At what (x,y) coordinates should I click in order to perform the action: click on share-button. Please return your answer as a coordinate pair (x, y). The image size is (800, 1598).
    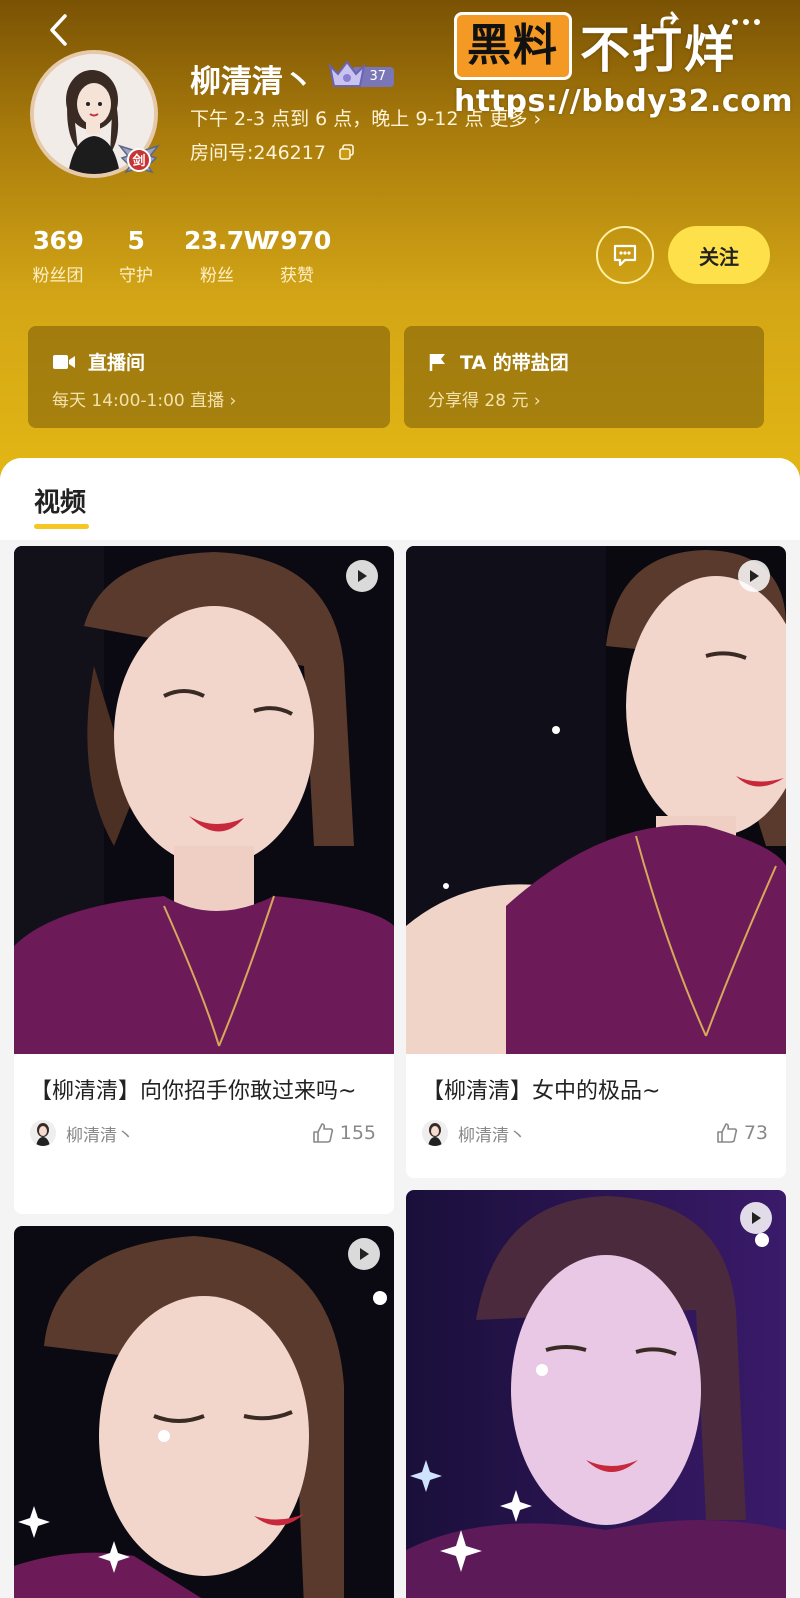
    Looking at the image, I should click on (671, 22).